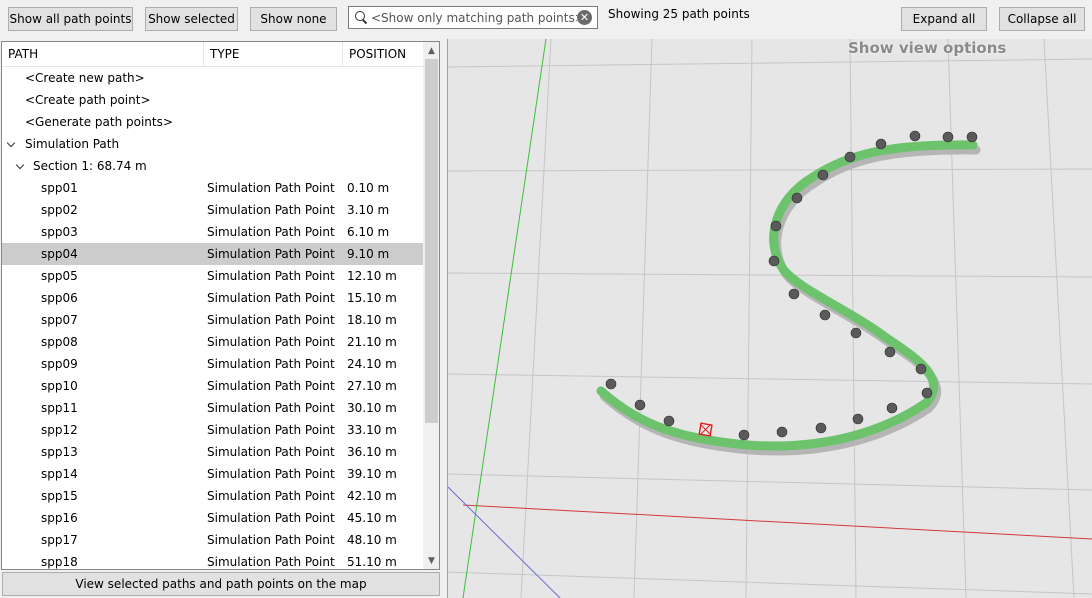  Describe the element at coordinates (212, 254) in the screenshot. I see `path-point-row: spp04 Simulation Path Point 9.10 m` at that location.